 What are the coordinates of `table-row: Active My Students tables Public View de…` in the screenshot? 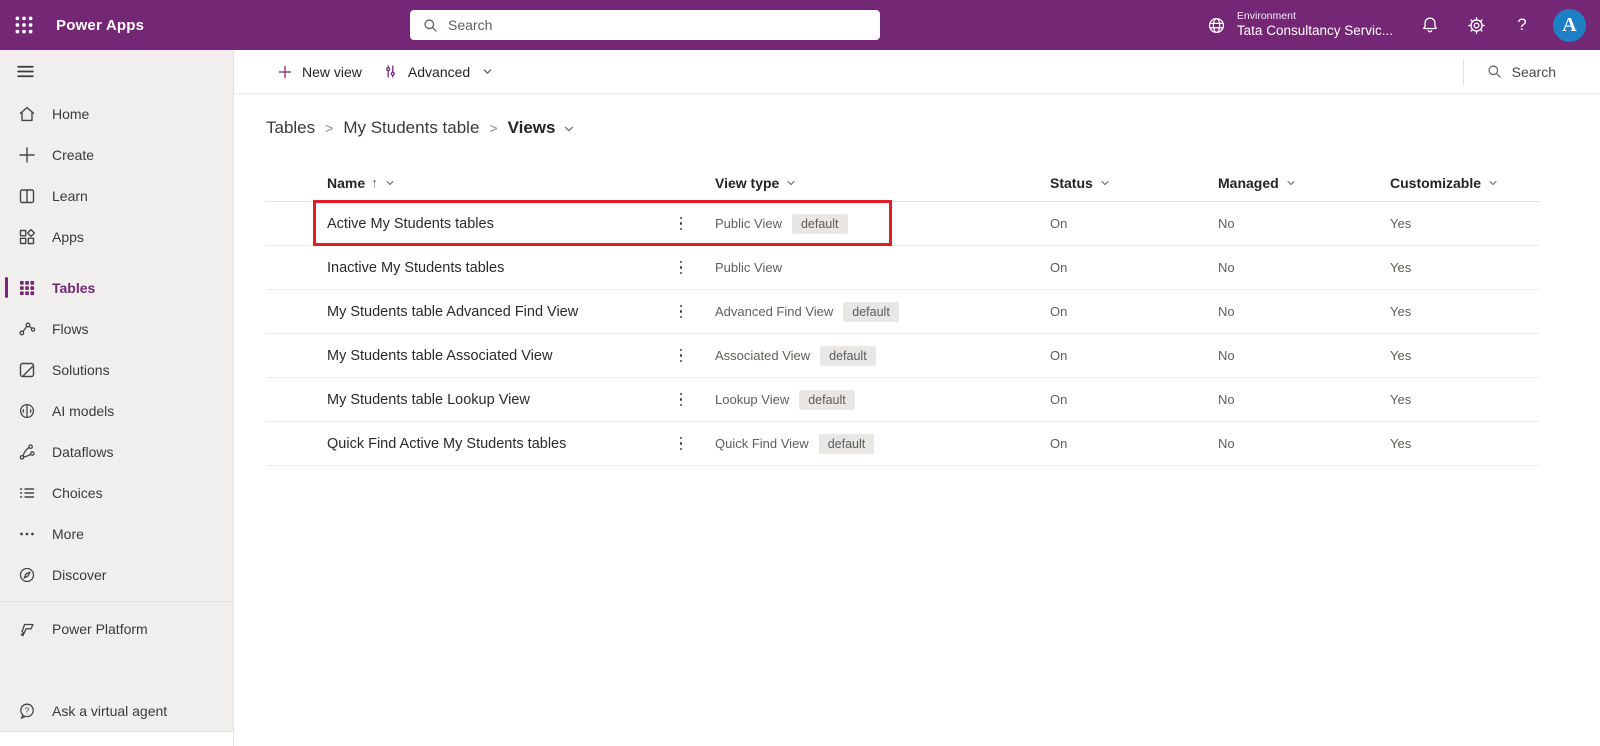 It's located at (903, 223).